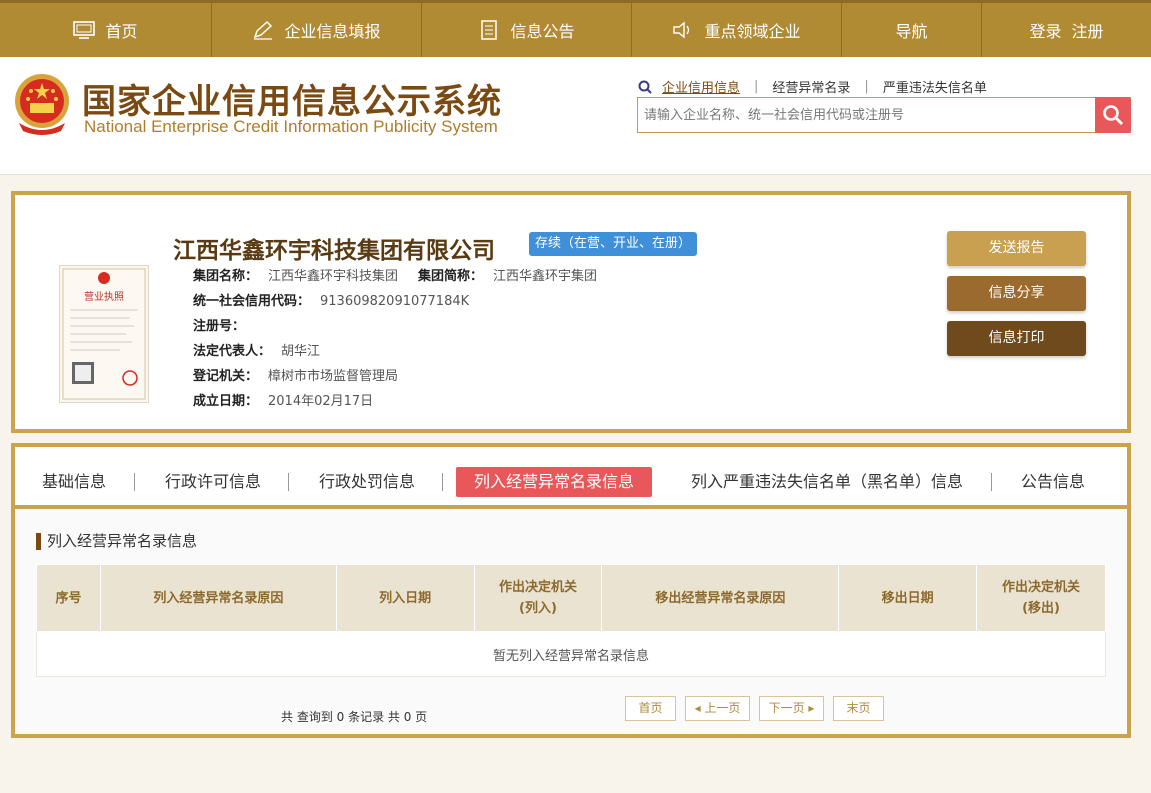  I want to click on license-document-icon: 营业执照, so click(104, 334).